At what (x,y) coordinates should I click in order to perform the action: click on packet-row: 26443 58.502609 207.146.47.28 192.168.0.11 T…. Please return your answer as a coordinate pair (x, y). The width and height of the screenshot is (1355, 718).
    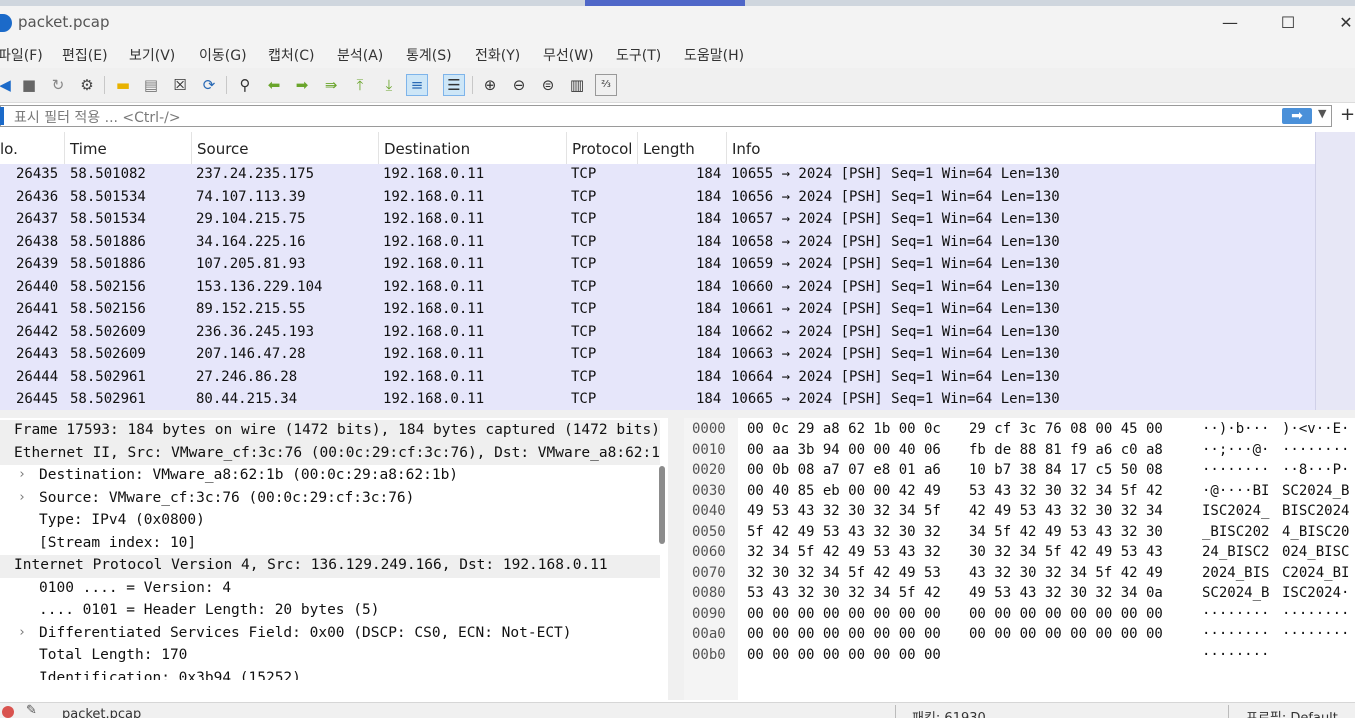
    Looking at the image, I should click on (657, 355).